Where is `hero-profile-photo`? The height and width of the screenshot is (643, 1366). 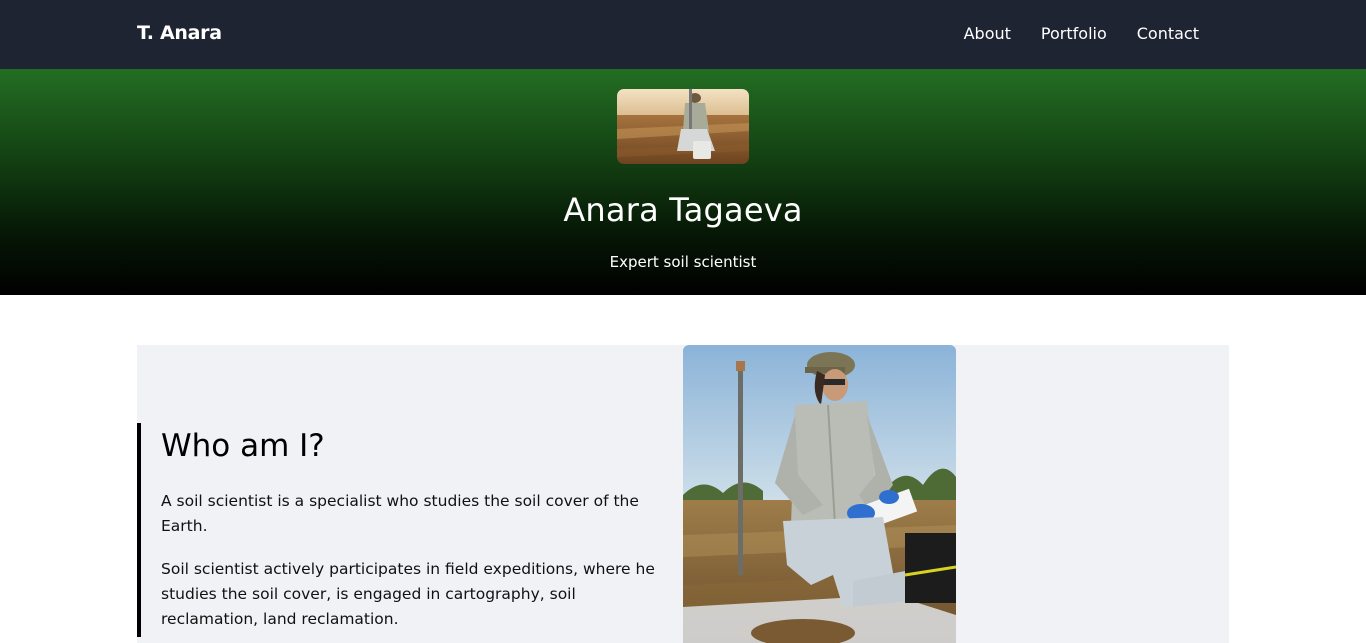 hero-profile-photo is located at coordinates (683, 126).